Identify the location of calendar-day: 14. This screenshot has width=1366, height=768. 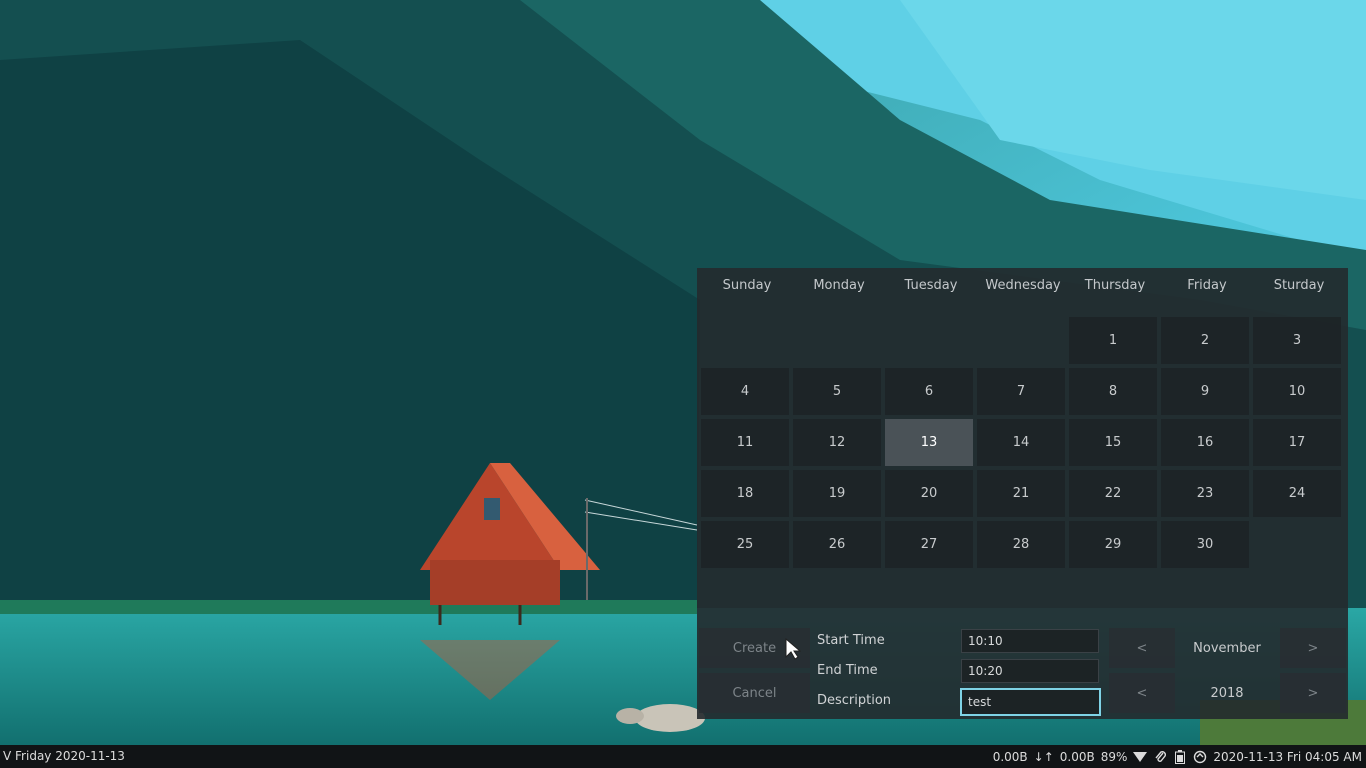
(1021, 442).